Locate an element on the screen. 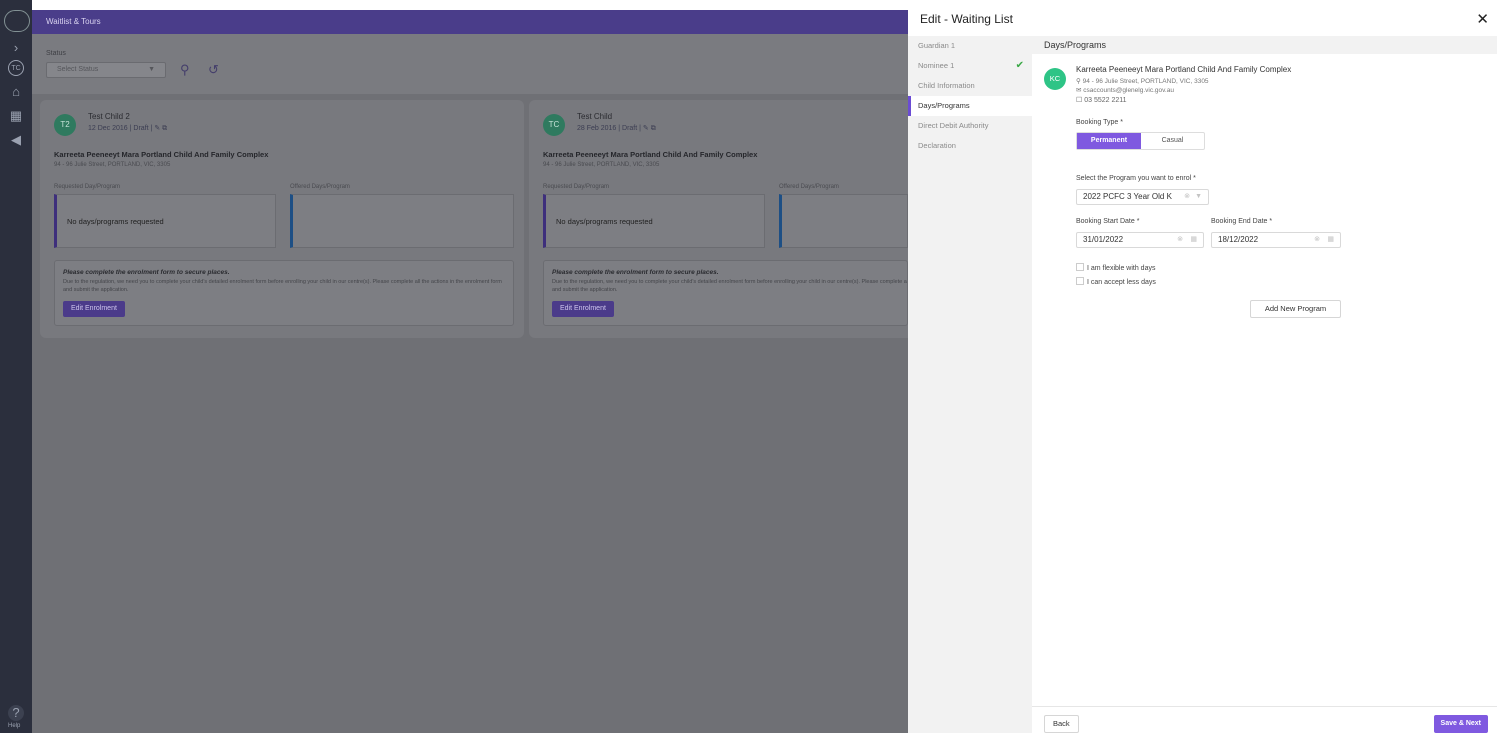  less-days-checkbox: I can accept less days is located at coordinates (1116, 281).